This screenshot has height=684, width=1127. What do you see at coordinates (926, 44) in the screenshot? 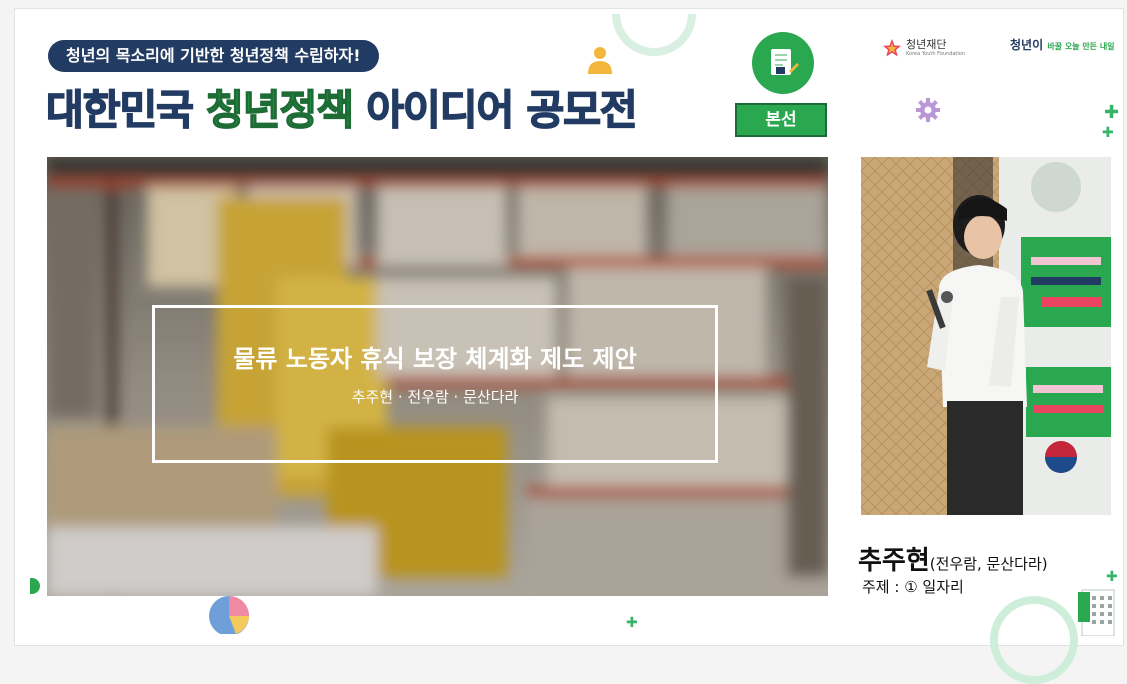
I see `foundation-name: 청년재단` at bounding box center [926, 44].